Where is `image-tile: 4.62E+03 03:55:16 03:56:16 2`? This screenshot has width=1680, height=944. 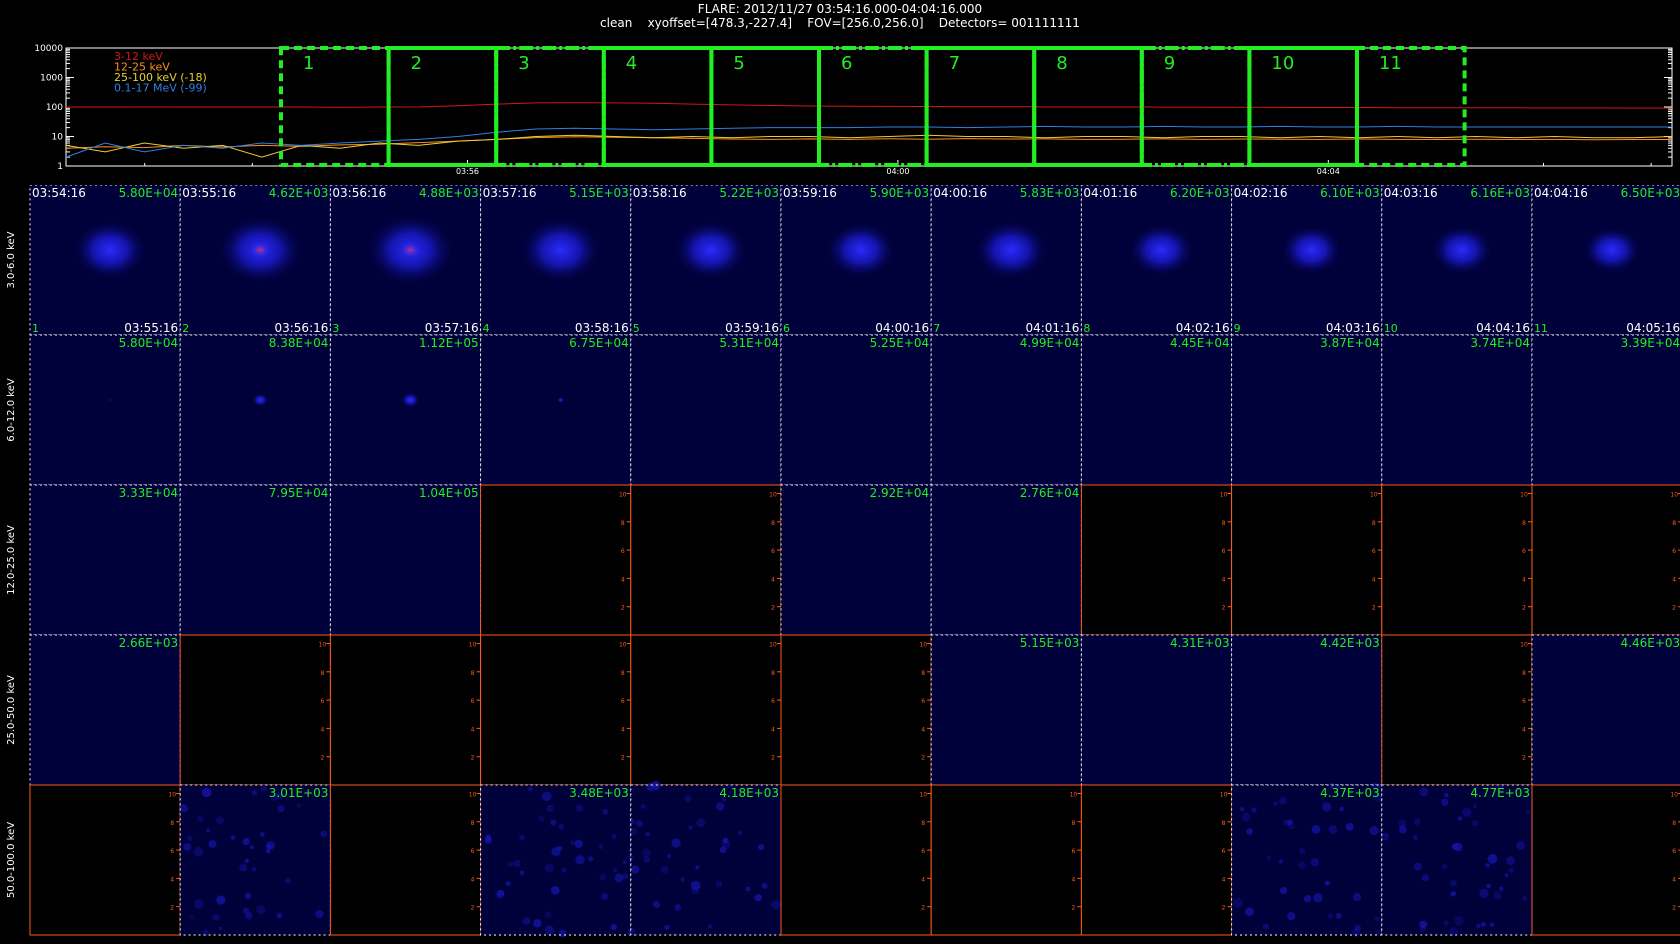
image-tile: 4.62E+03 03:55:16 03:56:16 2 is located at coordinates (255, 260).